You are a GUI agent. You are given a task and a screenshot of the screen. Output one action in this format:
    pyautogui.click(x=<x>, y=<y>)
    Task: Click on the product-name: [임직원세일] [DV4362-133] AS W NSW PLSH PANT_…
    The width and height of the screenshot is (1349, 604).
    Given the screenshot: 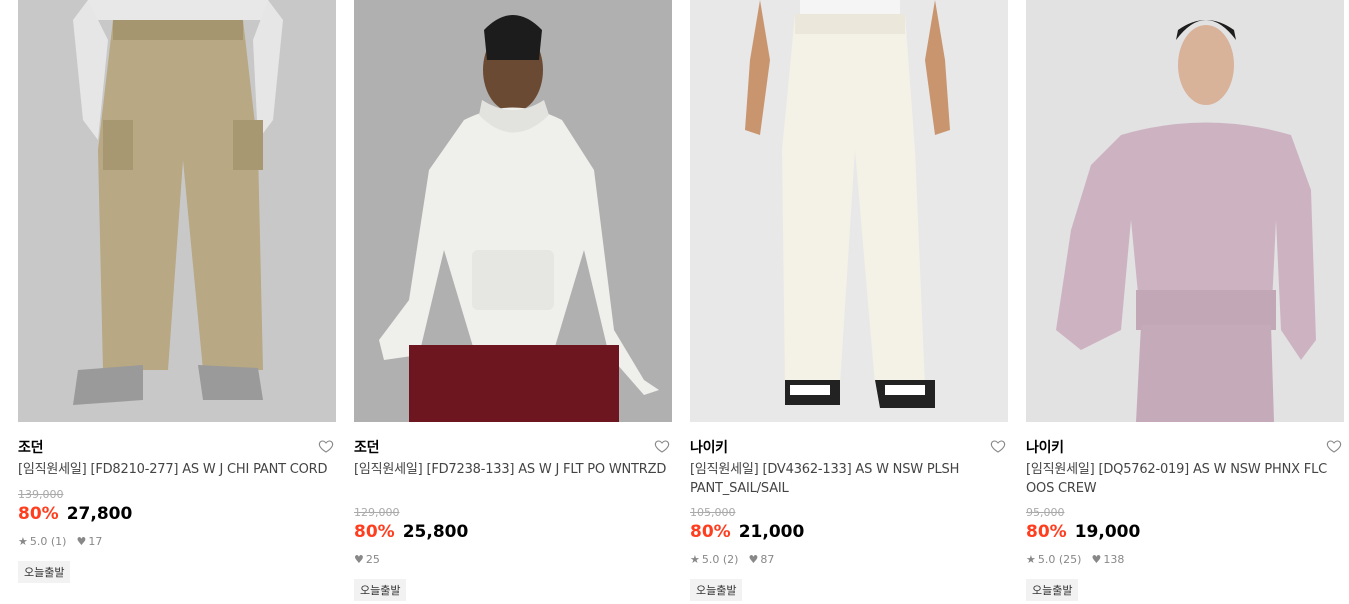 What is the action you would take?
    pyautogui.click(x=849, y=479)
    